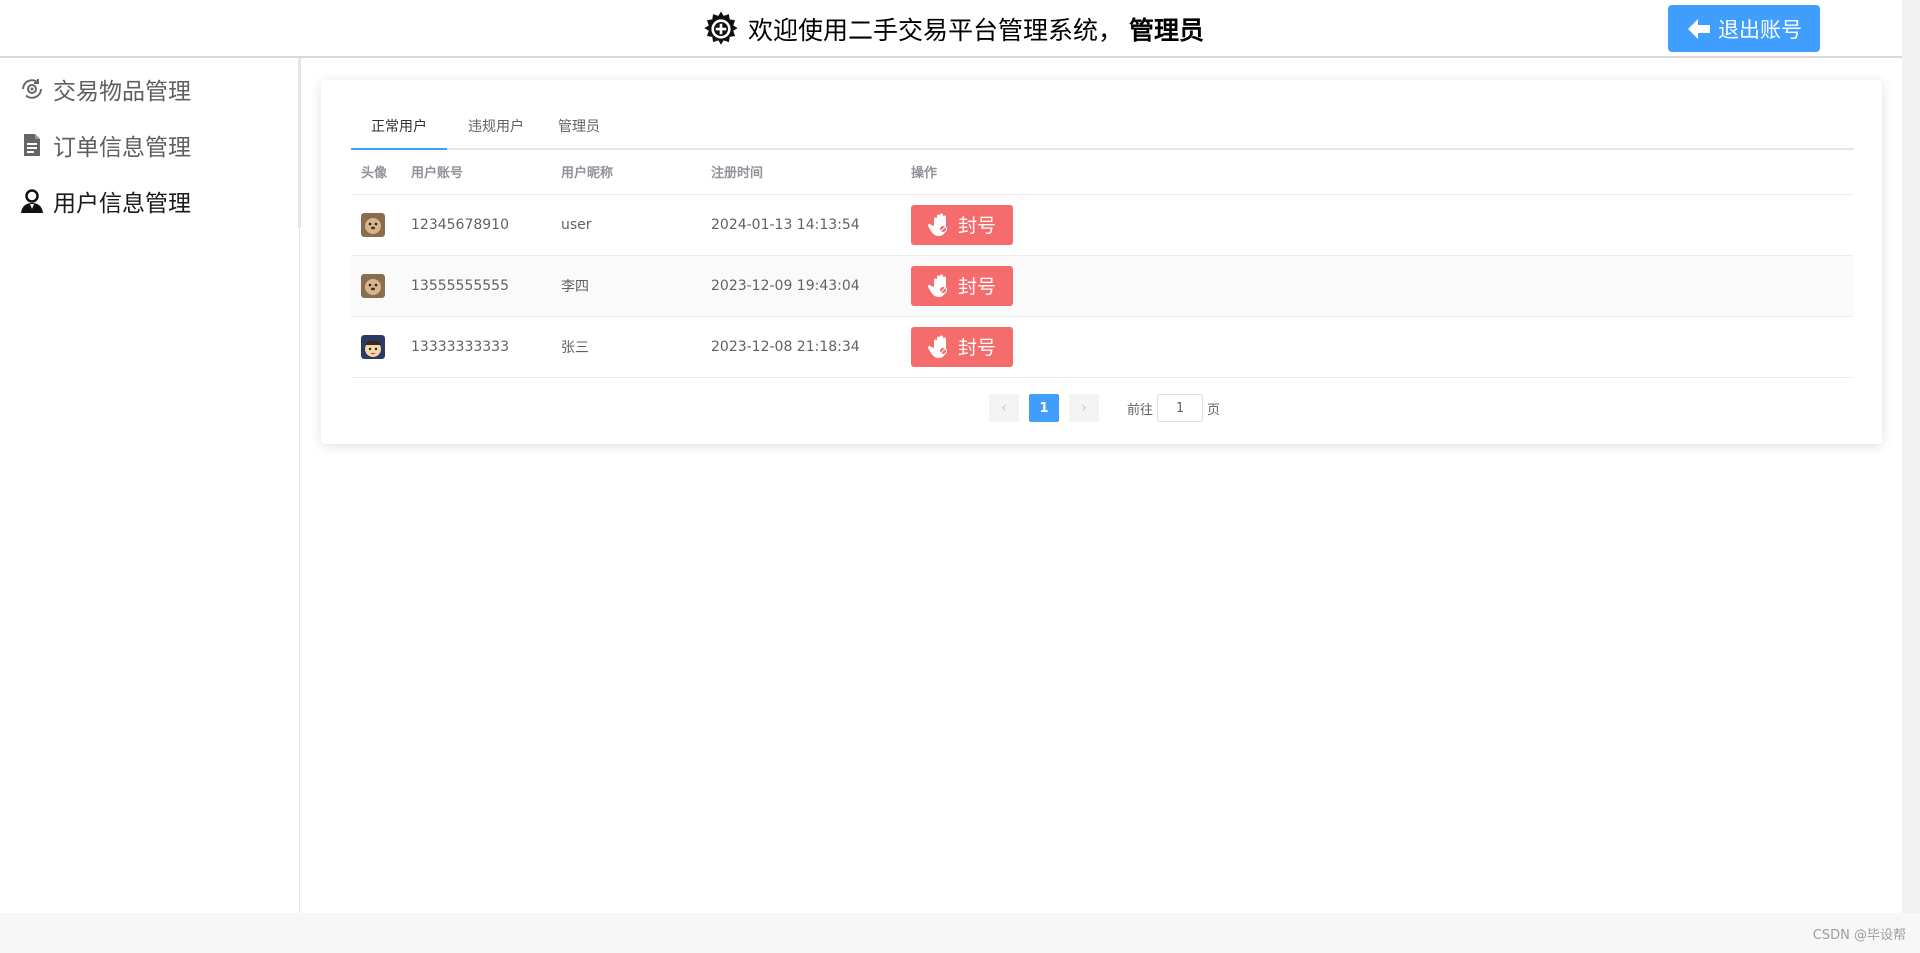 The height and width of the screenshot is (953, 1920). What do you see at coordinates (626, 286) in the screenshot?
I see `nickname-cell: 李四` at bounding box center [626, 286].